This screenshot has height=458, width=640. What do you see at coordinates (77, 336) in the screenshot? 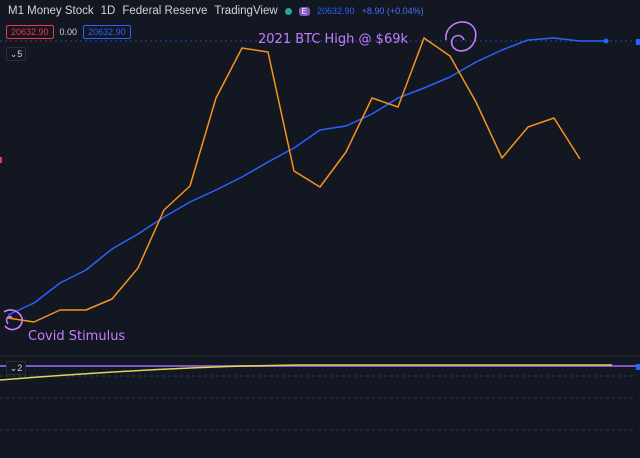
I see `annotation-covid-stimulus: Covid Stimulus` at bounding box center [77, 336].